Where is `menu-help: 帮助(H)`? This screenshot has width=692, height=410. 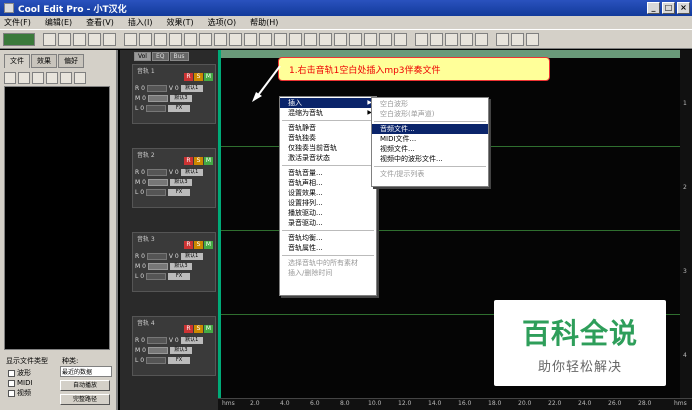 menu-help: 帮助(H) is located at coordinates (264, 22).